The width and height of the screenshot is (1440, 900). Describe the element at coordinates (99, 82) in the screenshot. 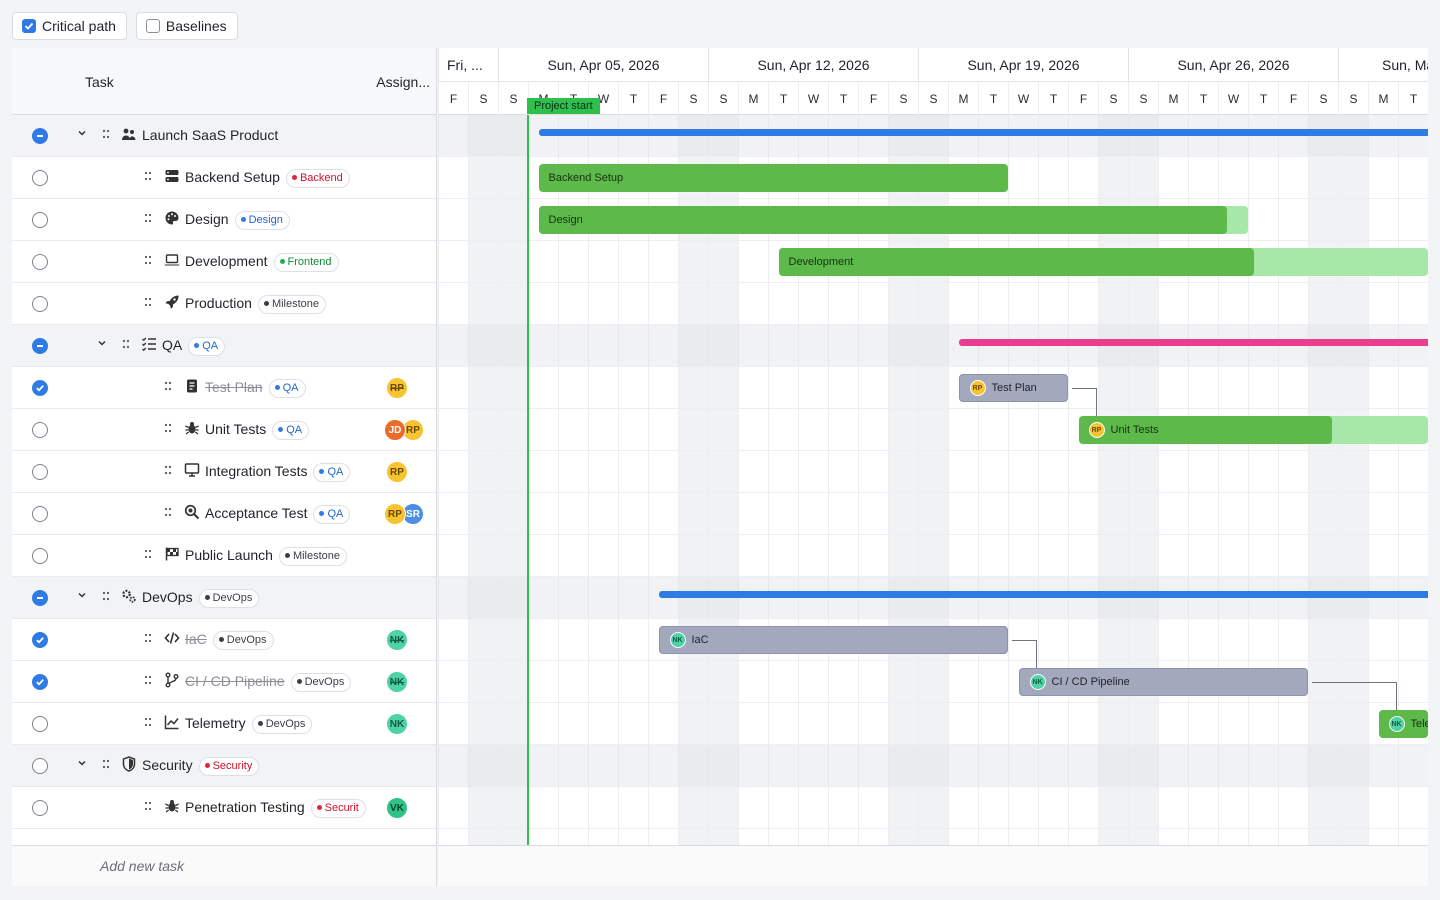

I see `column-header-task: Task` at that location.